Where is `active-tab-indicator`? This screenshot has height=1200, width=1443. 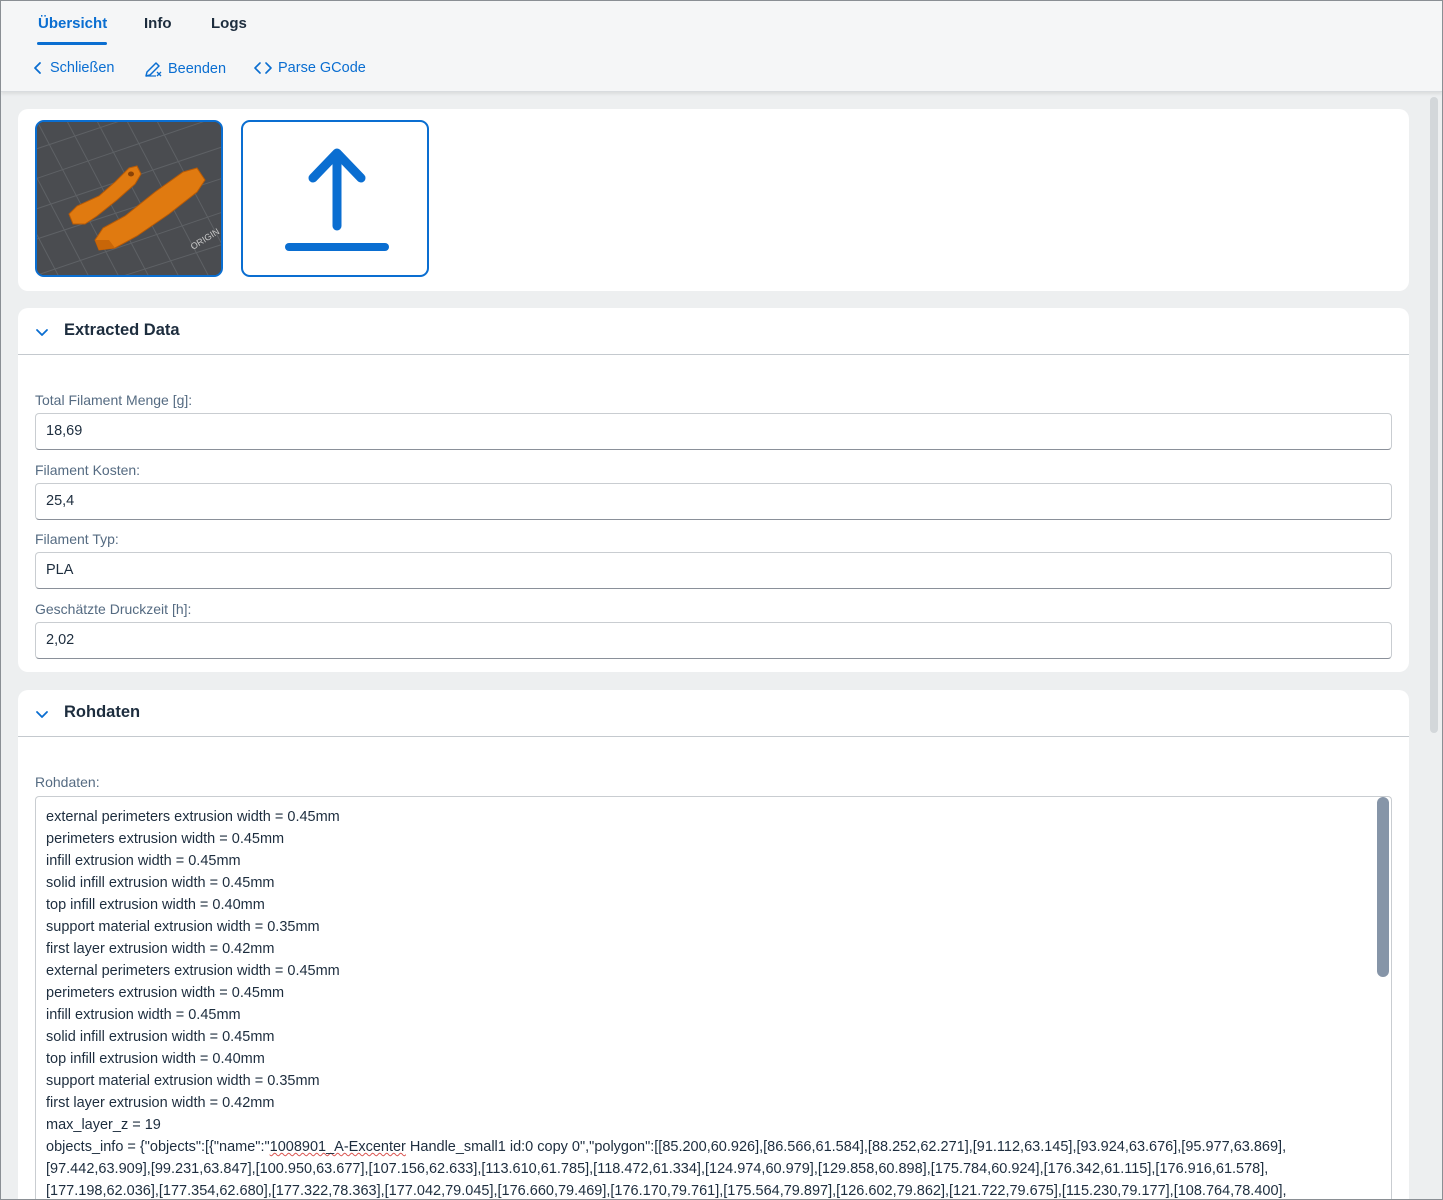 active-tab-indicator is located at coordinates (72, 43).